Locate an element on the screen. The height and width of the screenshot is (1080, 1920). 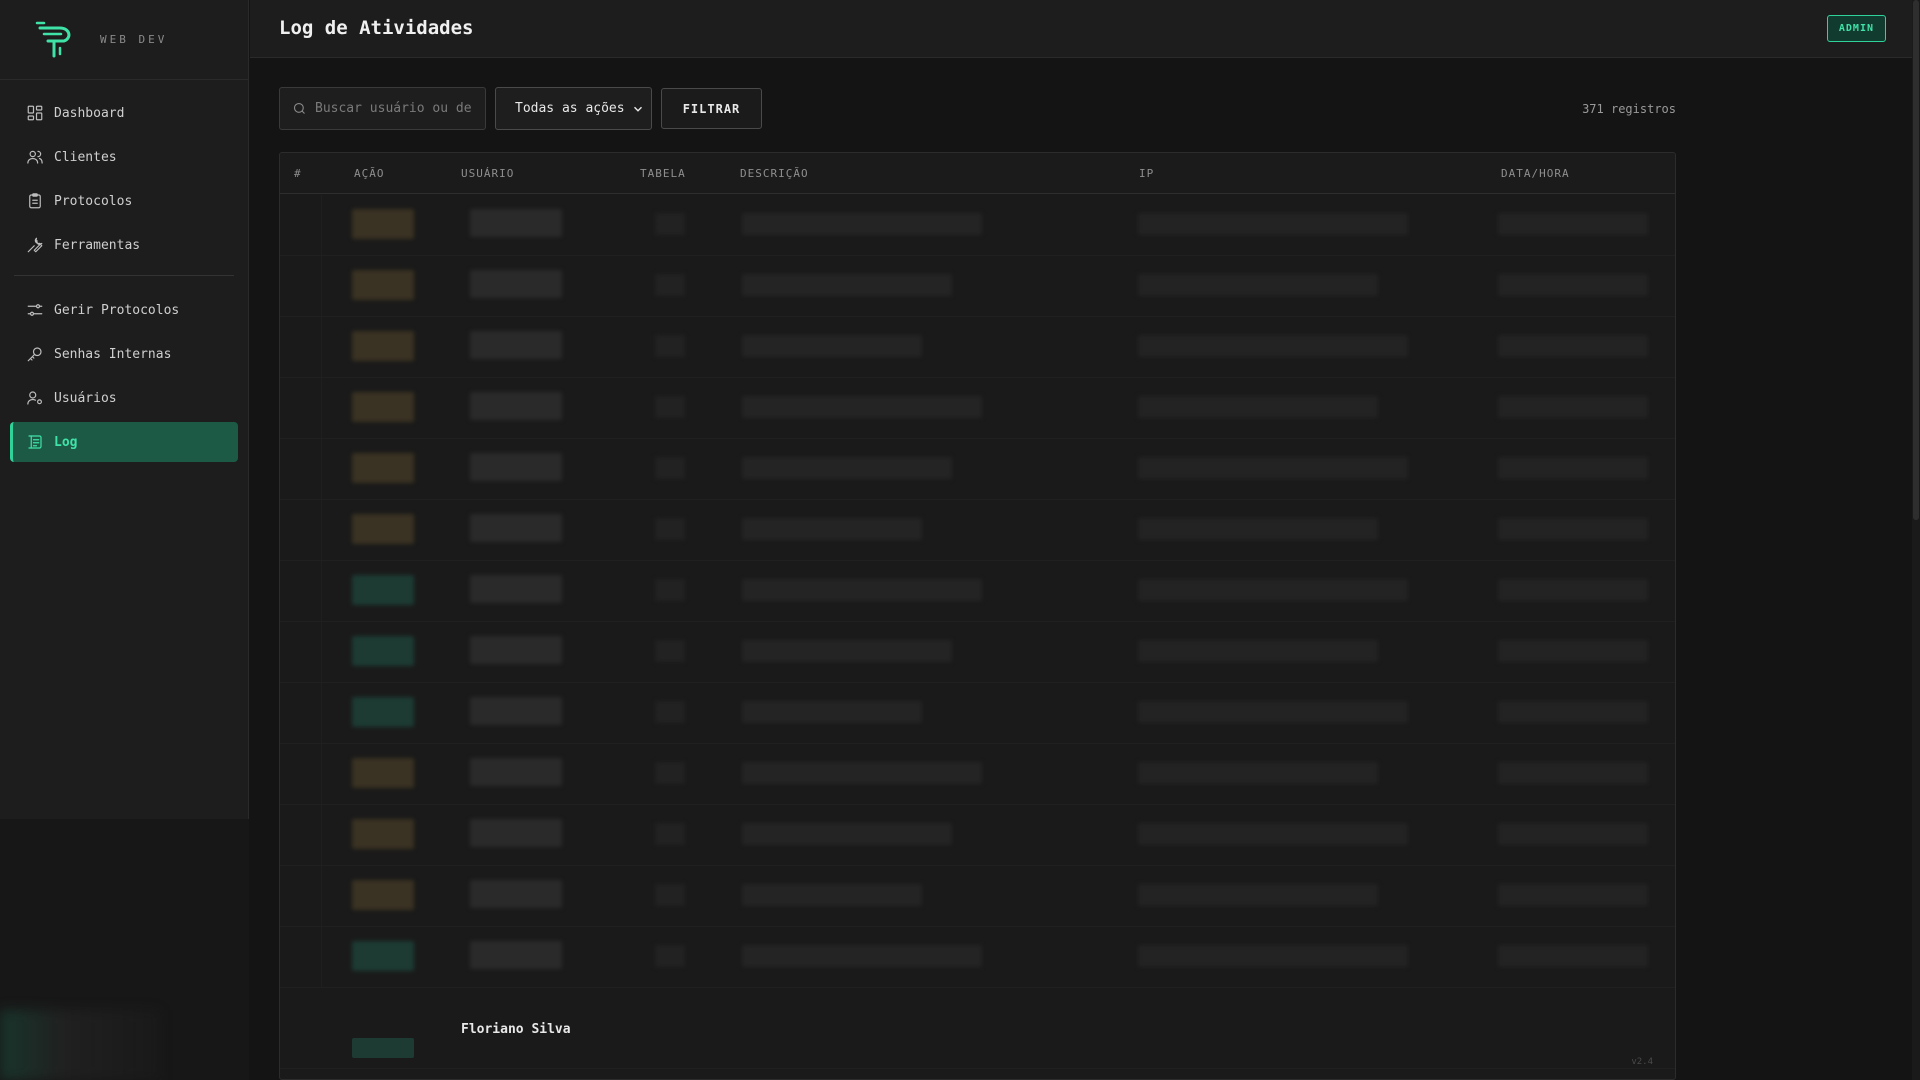
sliders-icon is located at coordinates (35, 310).